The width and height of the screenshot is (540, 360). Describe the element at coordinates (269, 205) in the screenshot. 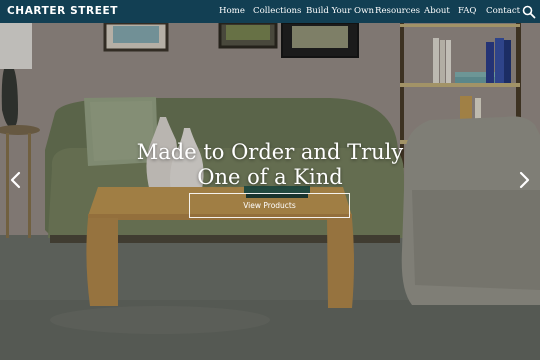

I see `view-products-button: View Products` at that location.